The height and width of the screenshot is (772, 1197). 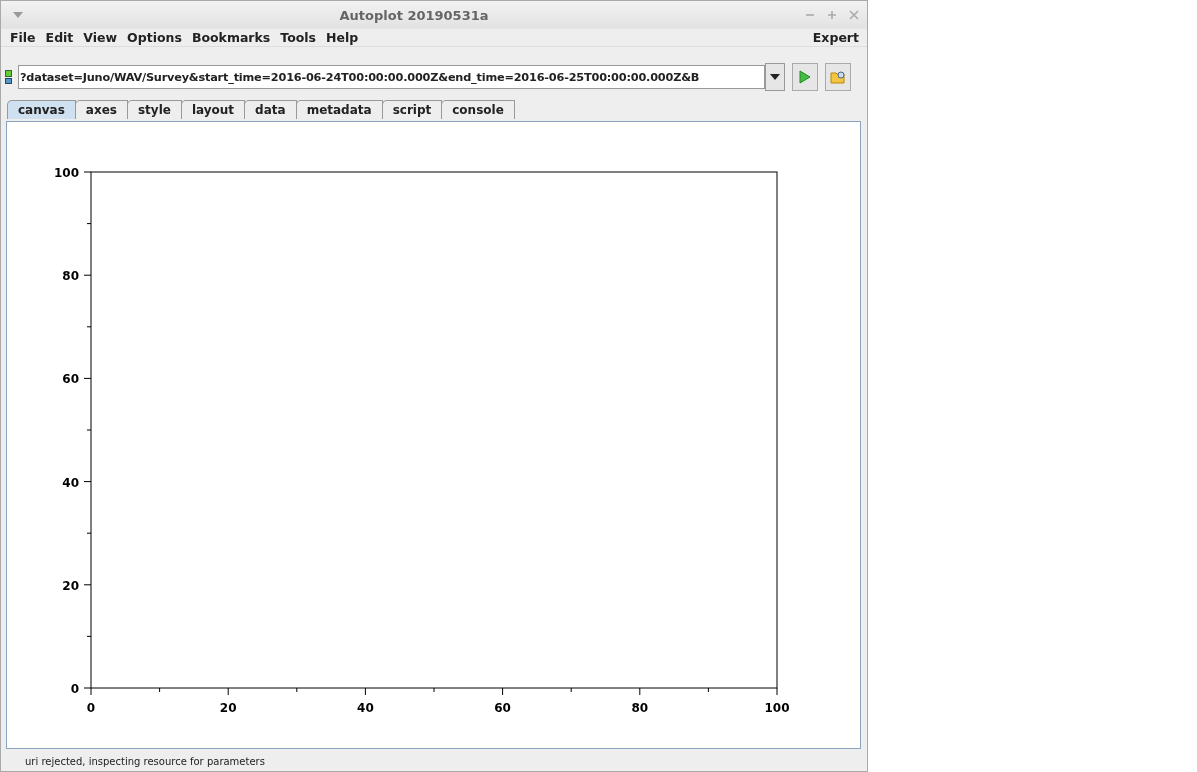 What do you see at coordinates (414, 15) in the screenshot?
I see `window-title: Autoplot 20190531a` at bounding box center [414, 15].